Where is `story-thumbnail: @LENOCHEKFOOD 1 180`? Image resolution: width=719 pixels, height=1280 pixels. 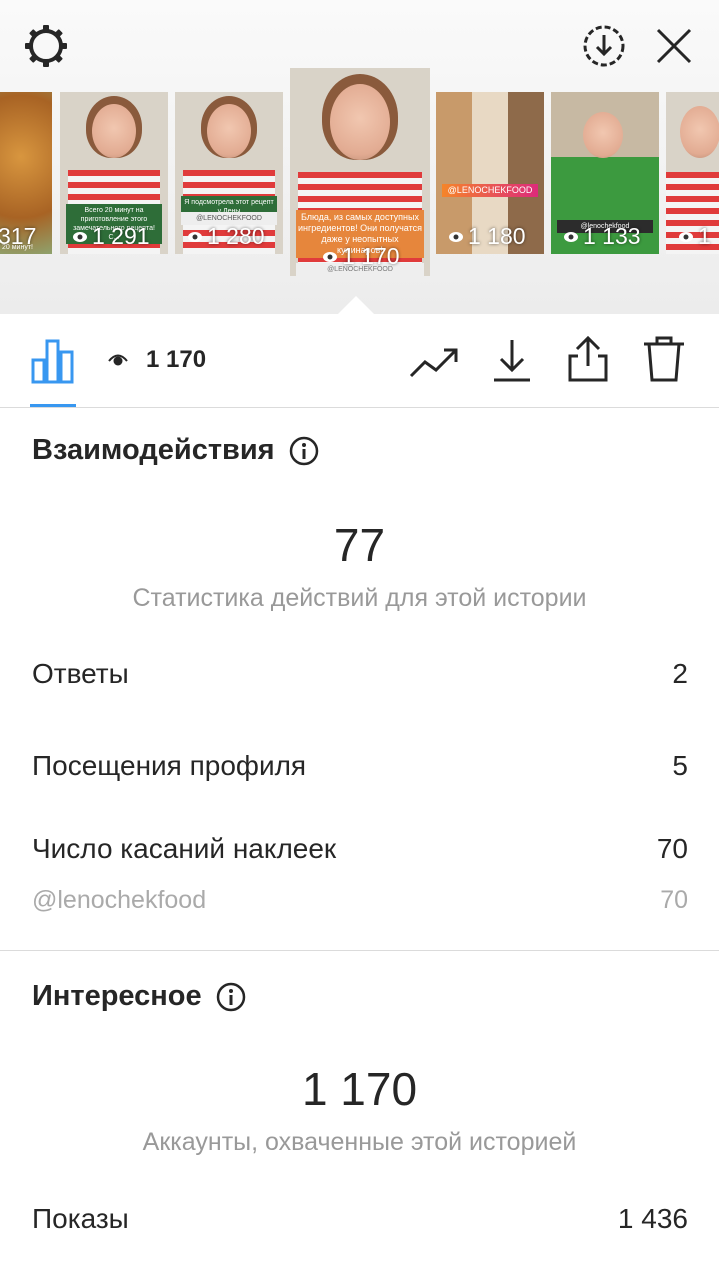 story-thumbnail: @LENOCHEKFOOD 1 180 is located at coordinates (490, 173).